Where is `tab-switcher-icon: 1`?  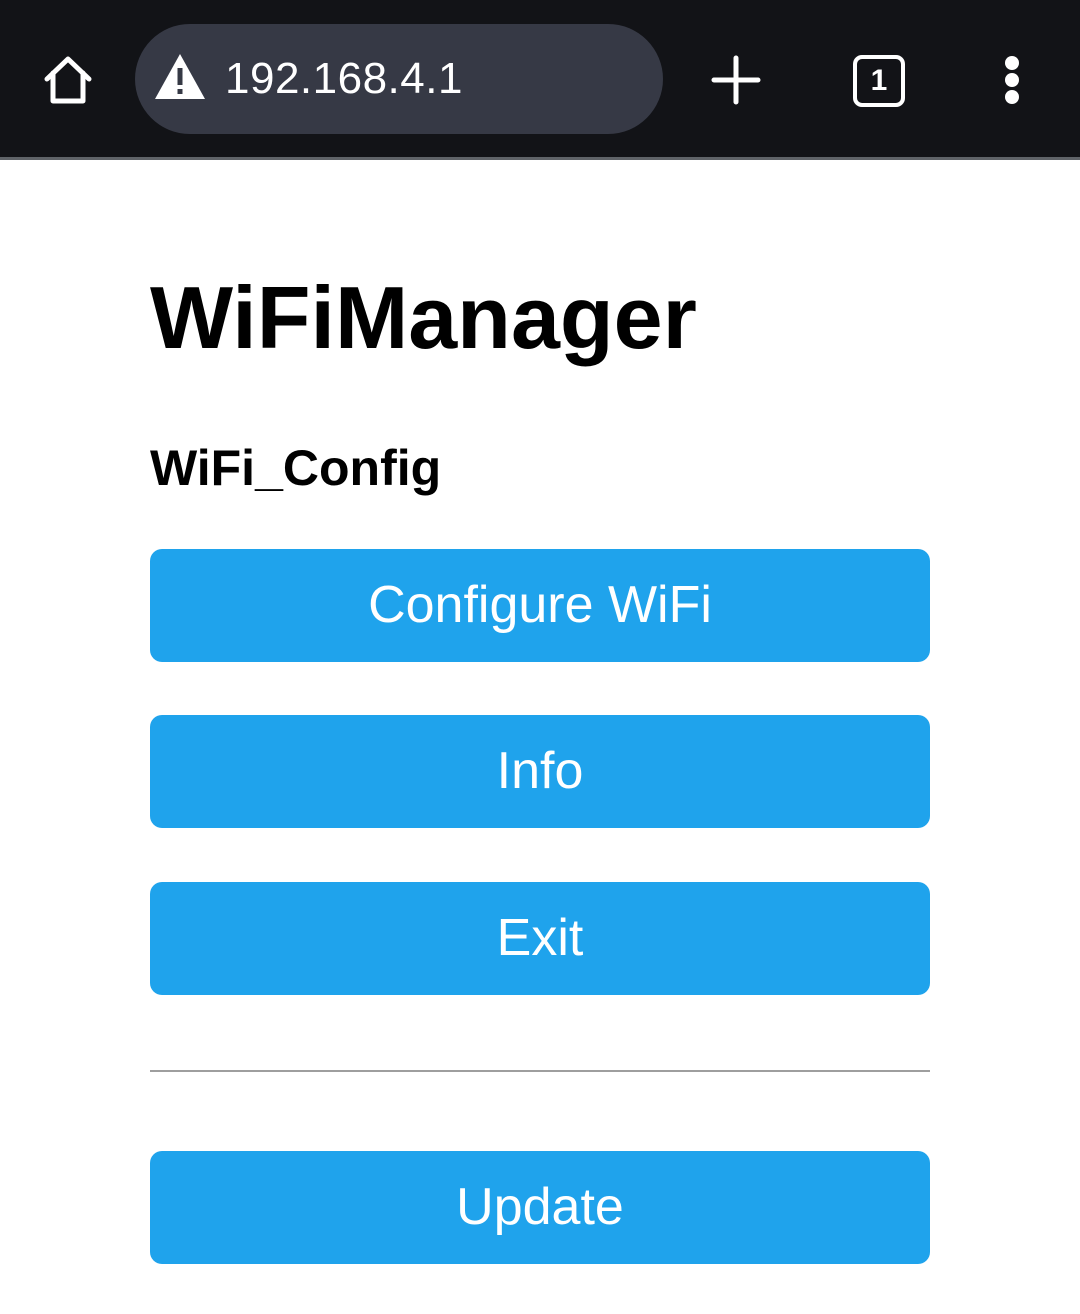
tab-switcher-icon: 1 is located at coordinates (879, 81).